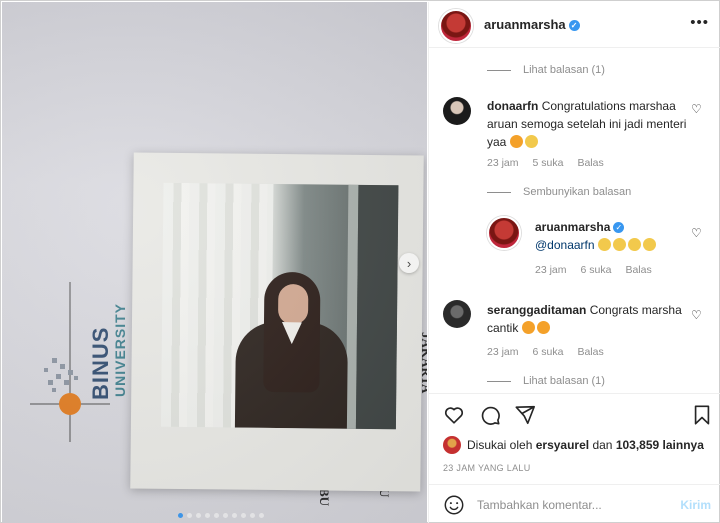 The image size is (720, 523). Describe the element at coordinates (695, 505) in the screenshot. I see `post-comment-button: Kirim` at that location.